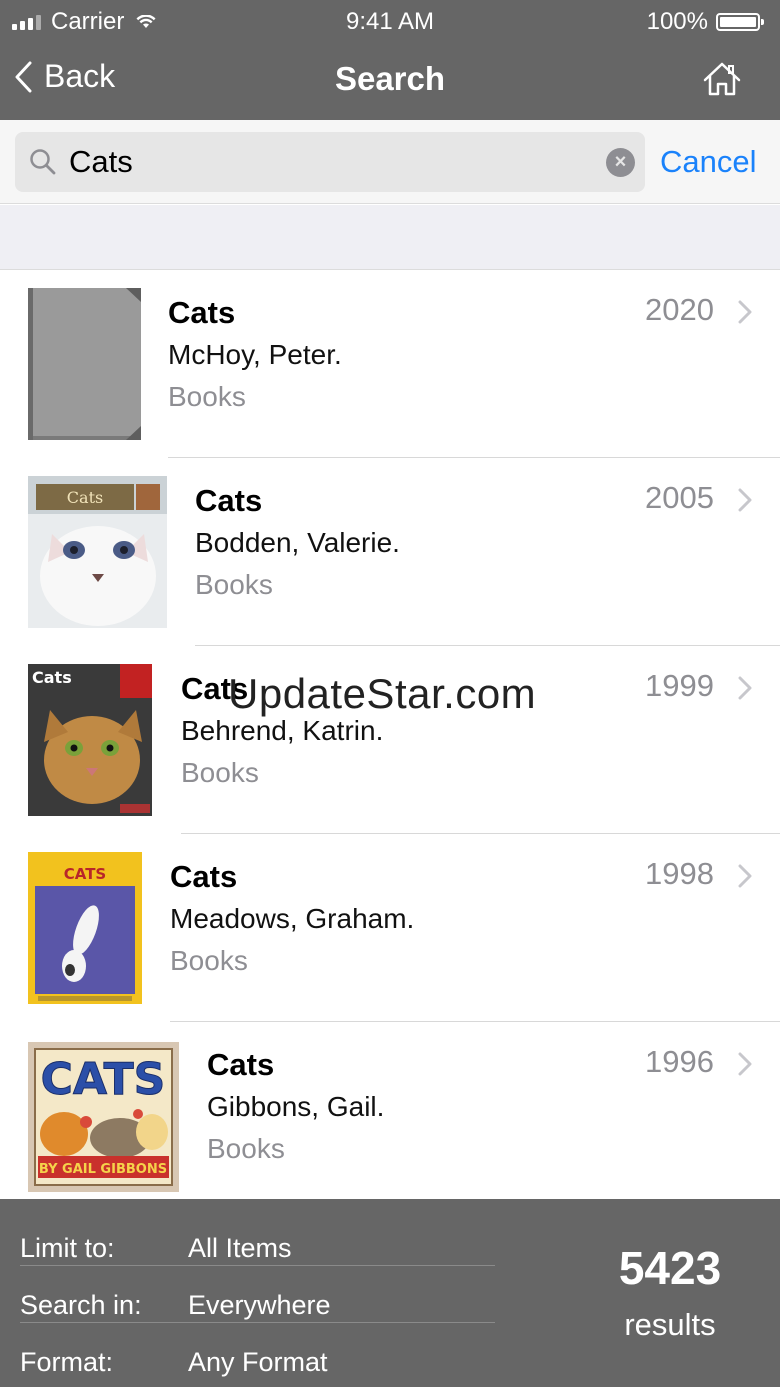 This screenshot has height=1387, width=780. What do you see at coordinates (390, 237) in the screenshot?
I see `section-spacer` at bounding box center [390, 237].